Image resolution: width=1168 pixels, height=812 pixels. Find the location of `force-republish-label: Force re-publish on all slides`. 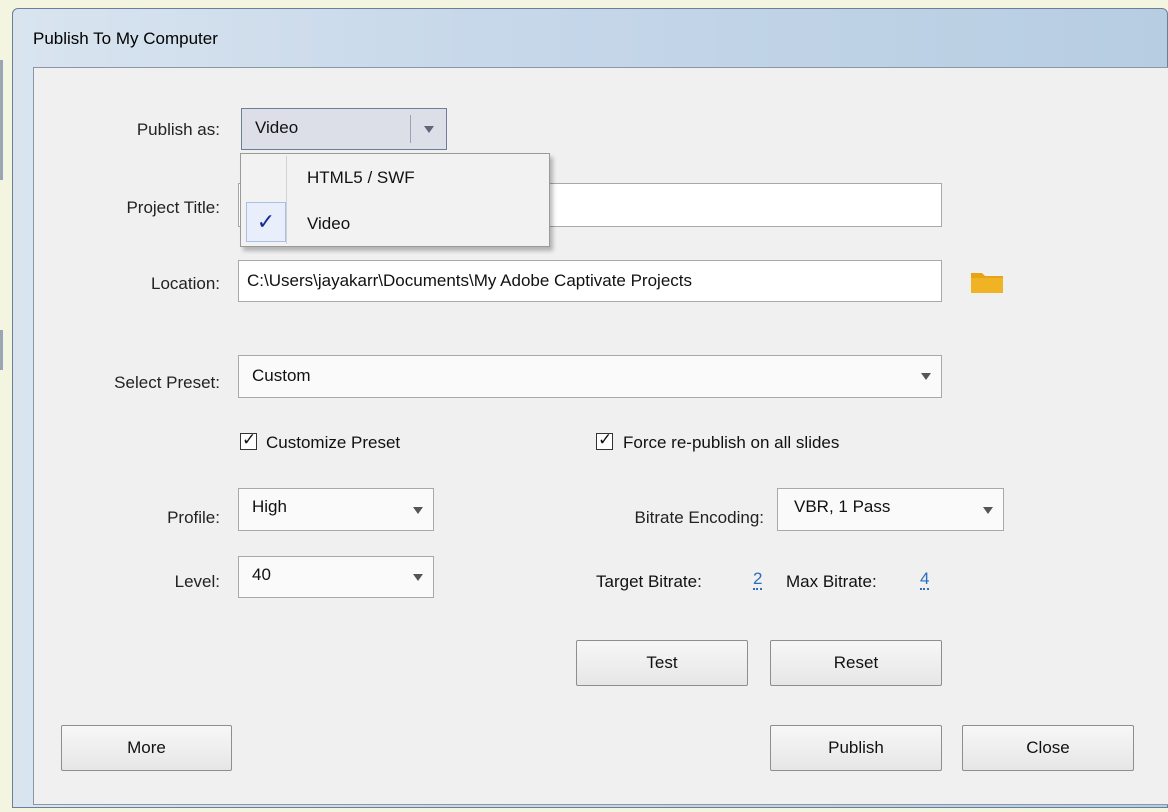

force-republish-label: Force re-publish on all slides is located at coordinates (731, 442).